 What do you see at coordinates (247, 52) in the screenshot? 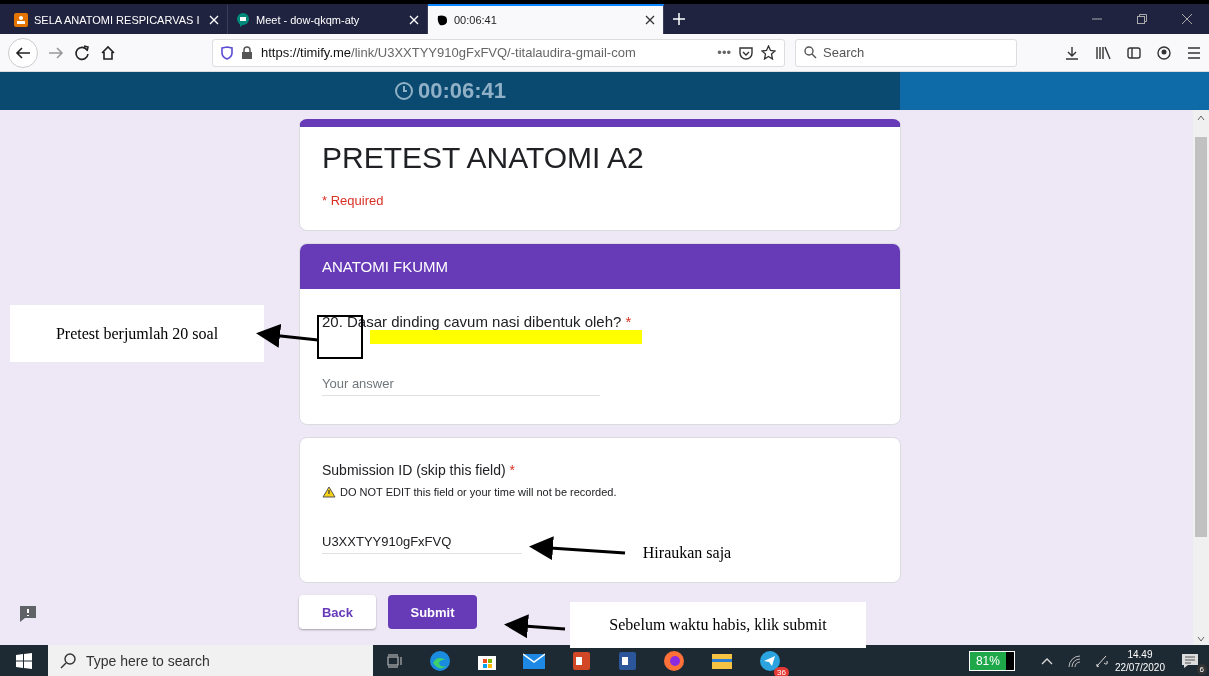
I see `lock-icon` at bounding box center [247, 52].